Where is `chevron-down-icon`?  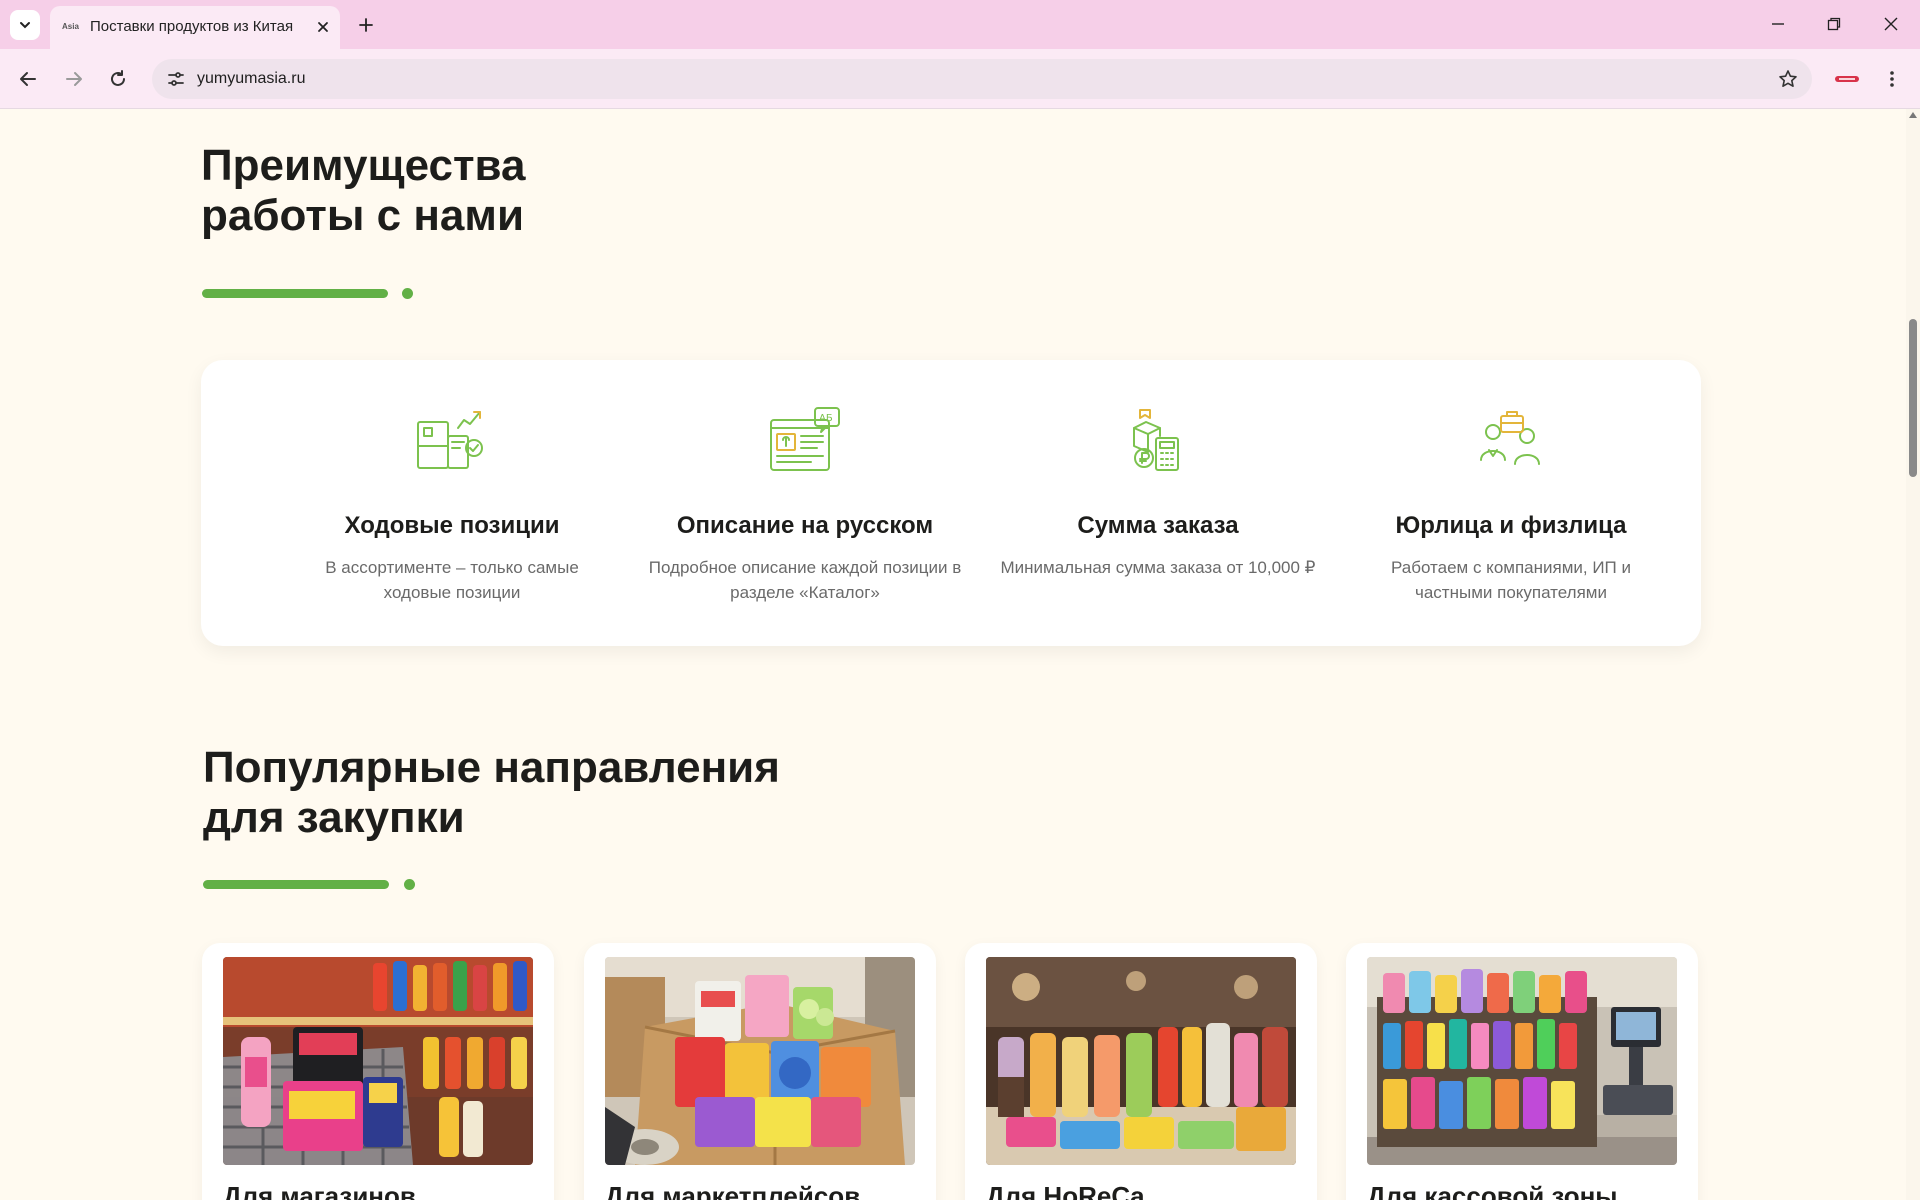
chevron-down-icon is located at coordinates (25, 25).